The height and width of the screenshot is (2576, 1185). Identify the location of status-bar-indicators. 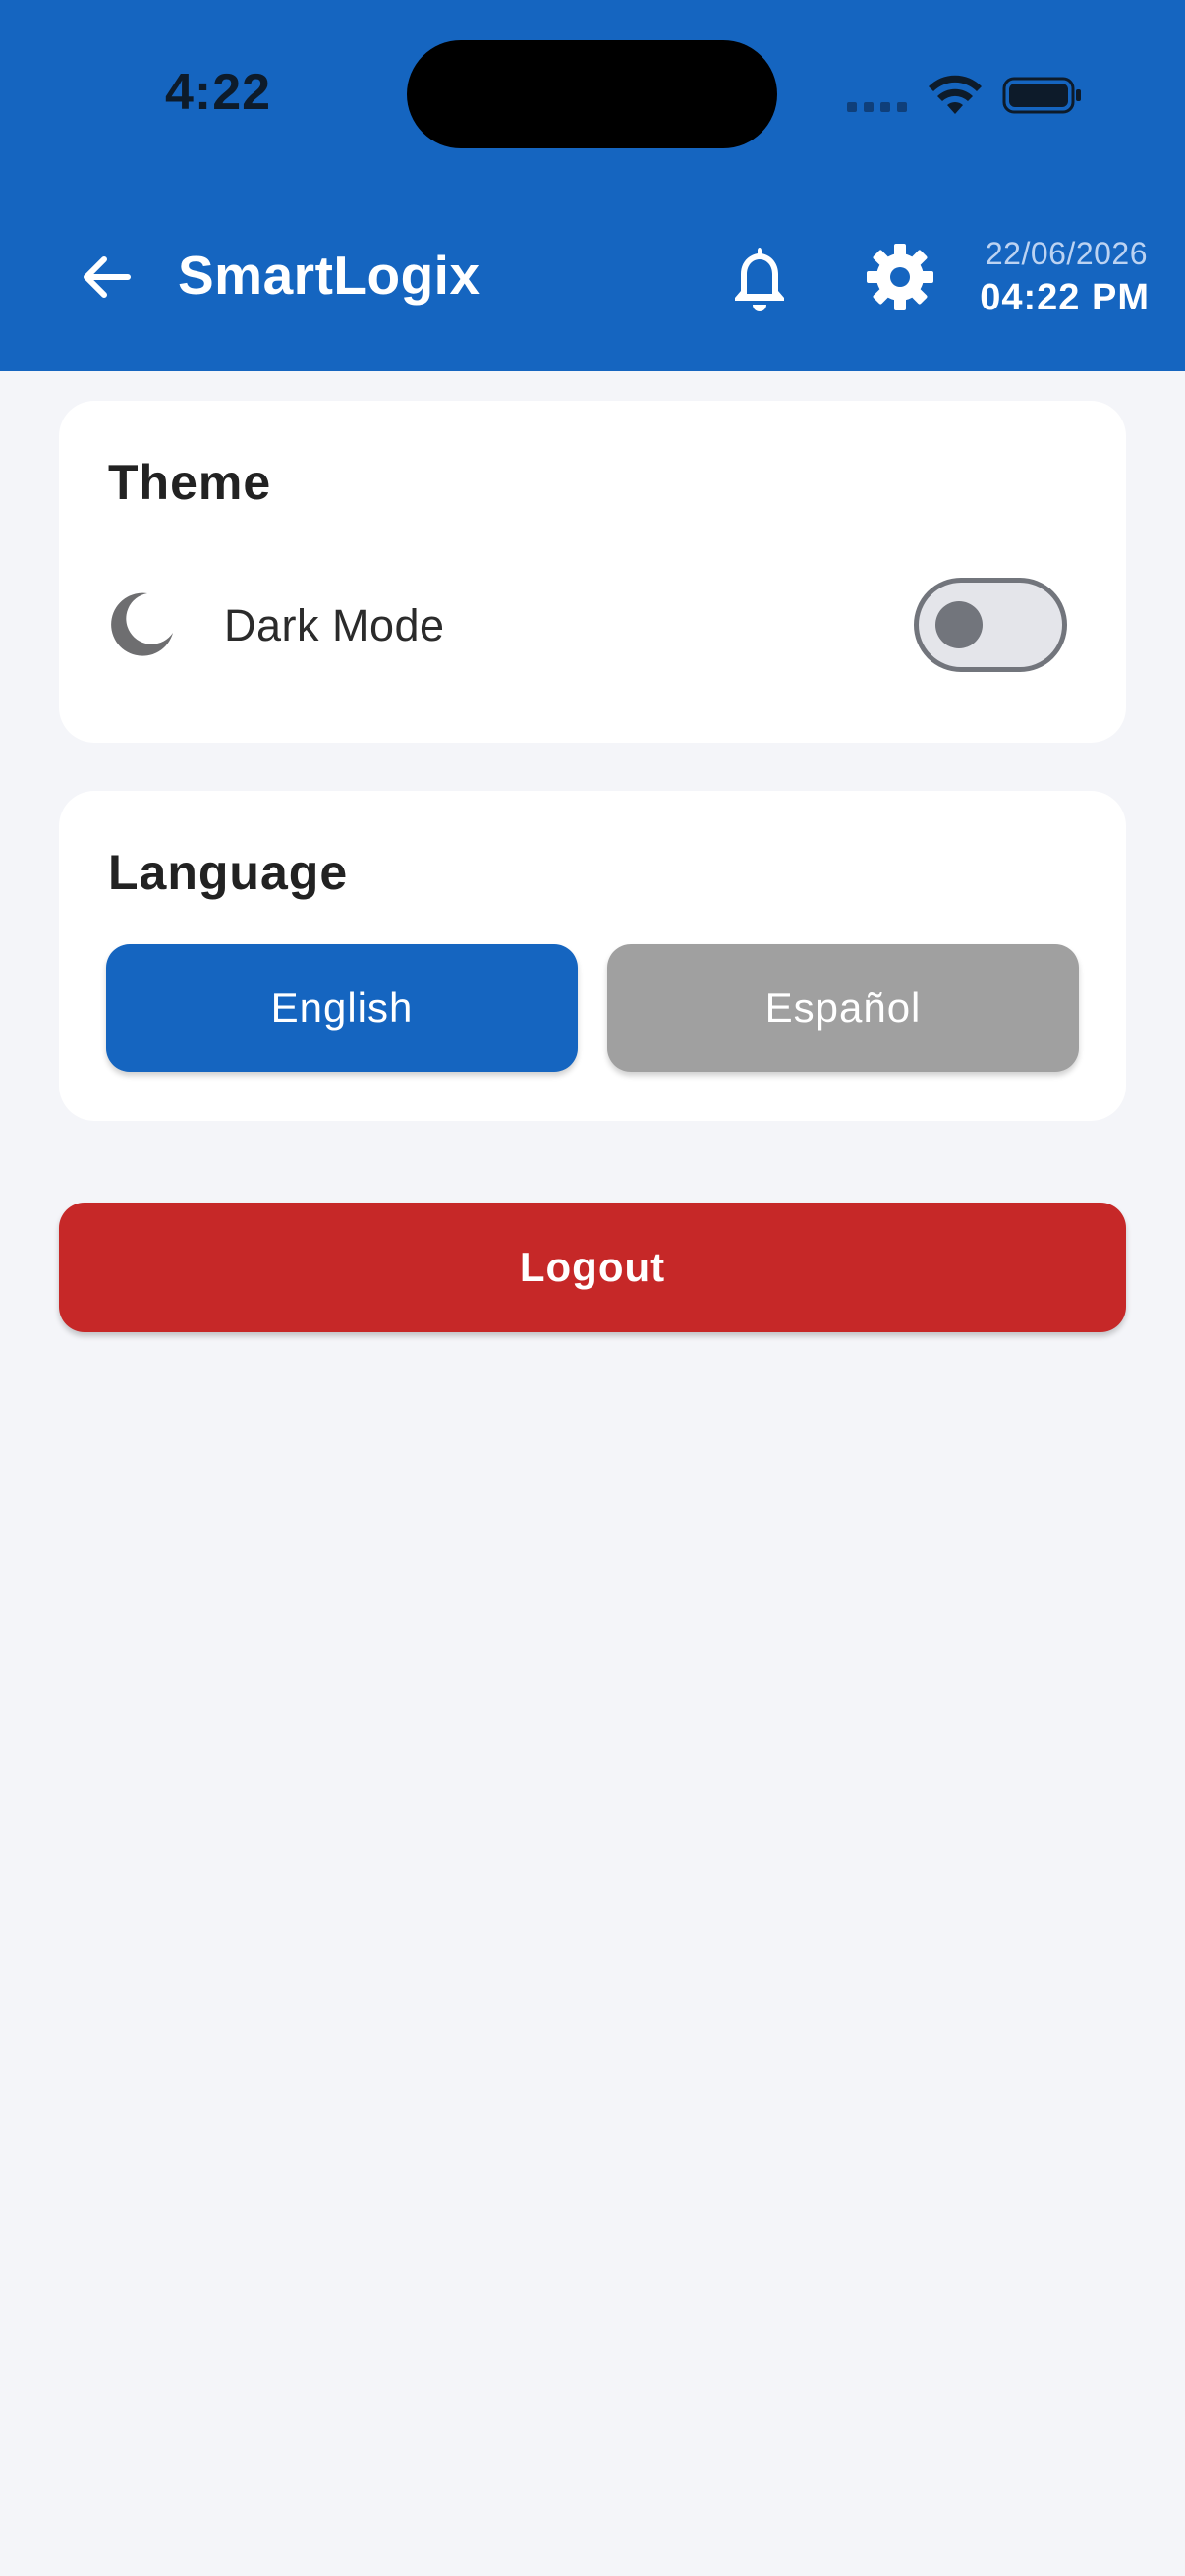
(965, 95).